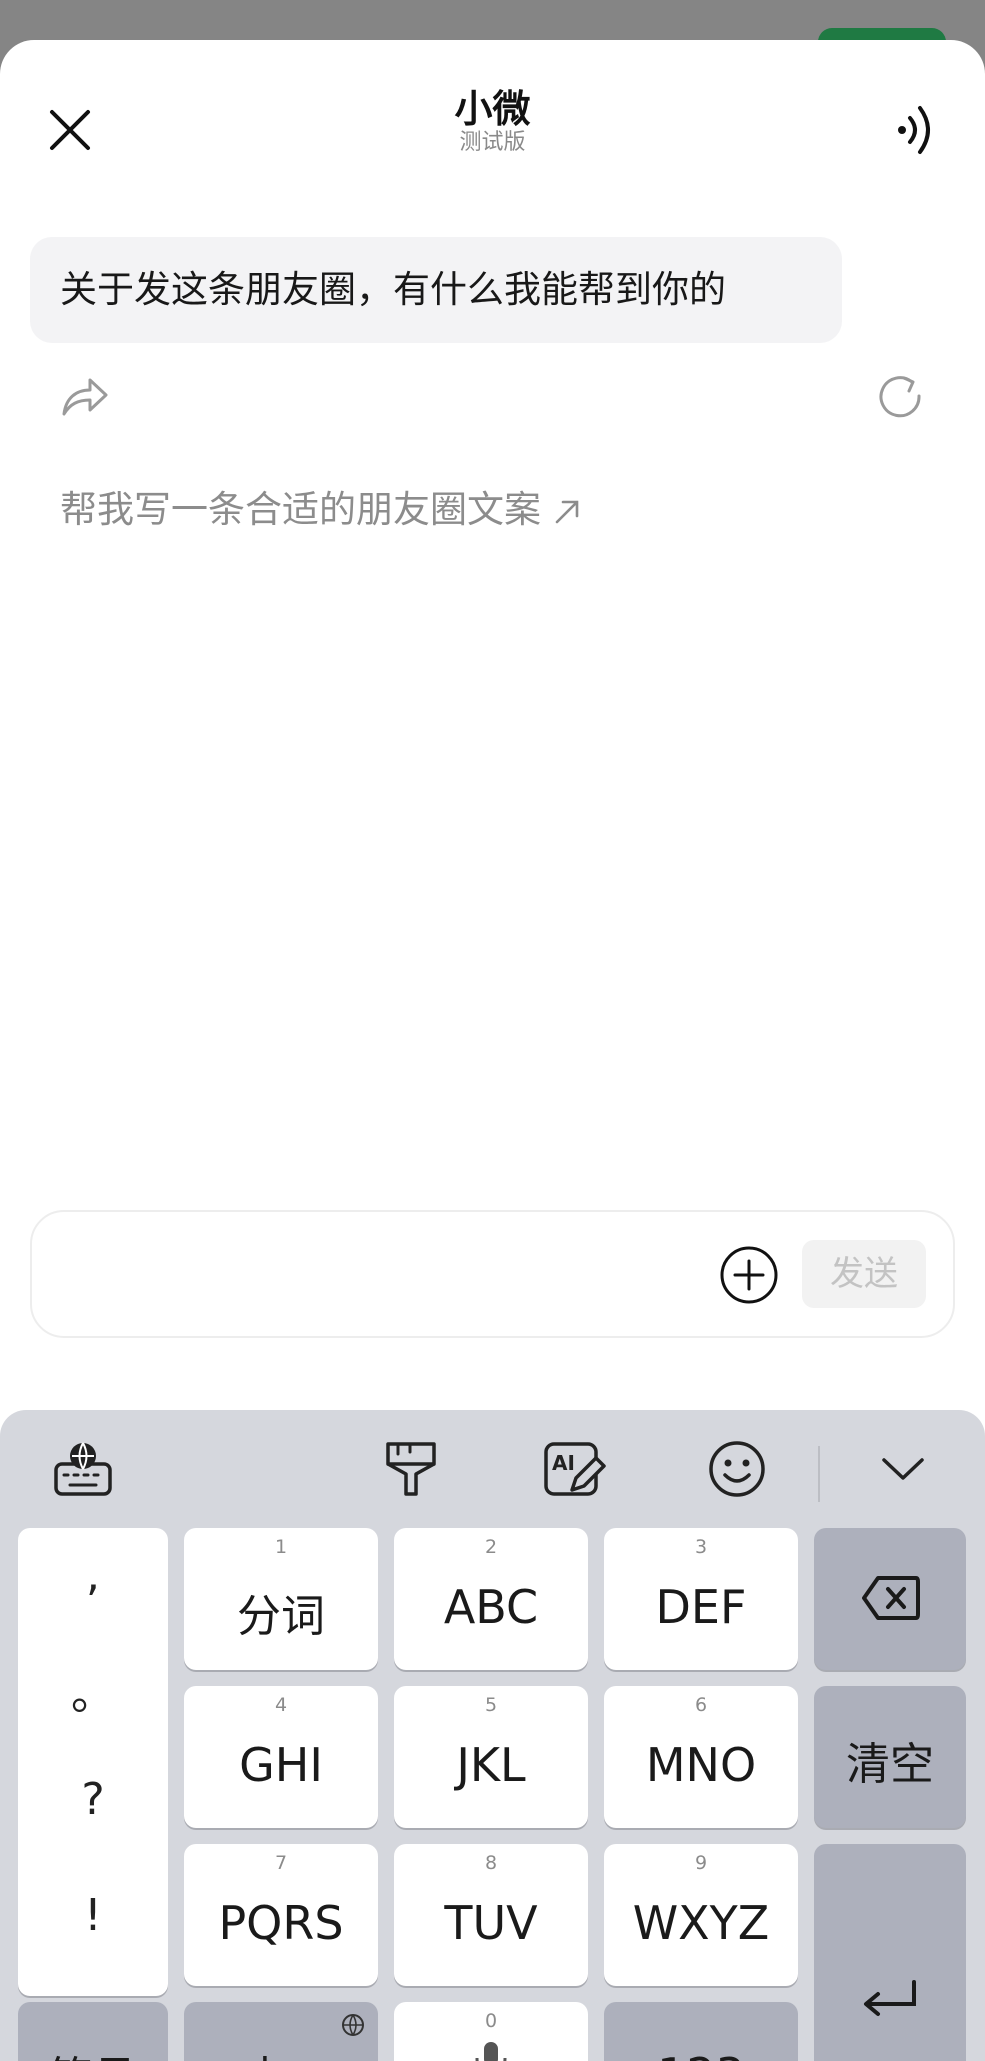  I want to click on key-5: 5 JKL, so click(491, 1757).